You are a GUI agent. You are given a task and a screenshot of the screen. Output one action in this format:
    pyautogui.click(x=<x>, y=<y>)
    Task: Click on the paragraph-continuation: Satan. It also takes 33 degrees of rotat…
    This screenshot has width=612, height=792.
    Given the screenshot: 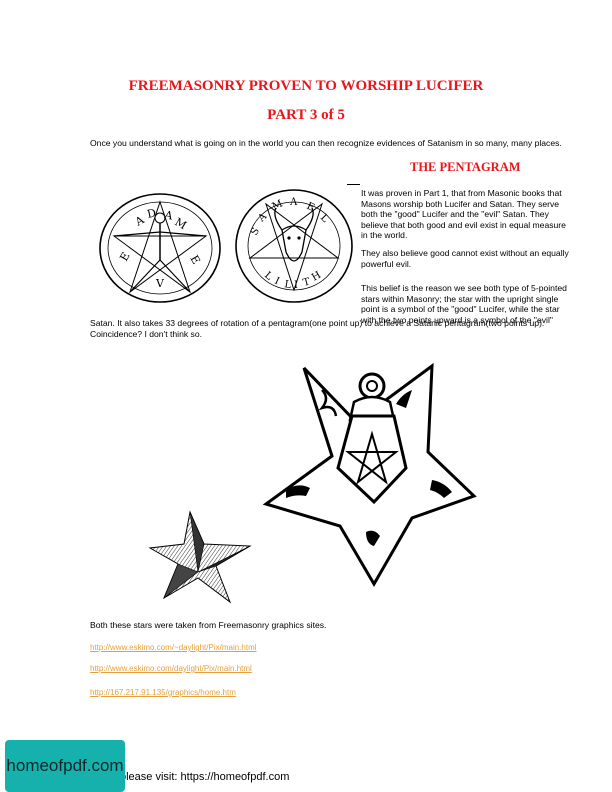 What is the action you would take?
    pyautogui.click(x=317, y=328)
    